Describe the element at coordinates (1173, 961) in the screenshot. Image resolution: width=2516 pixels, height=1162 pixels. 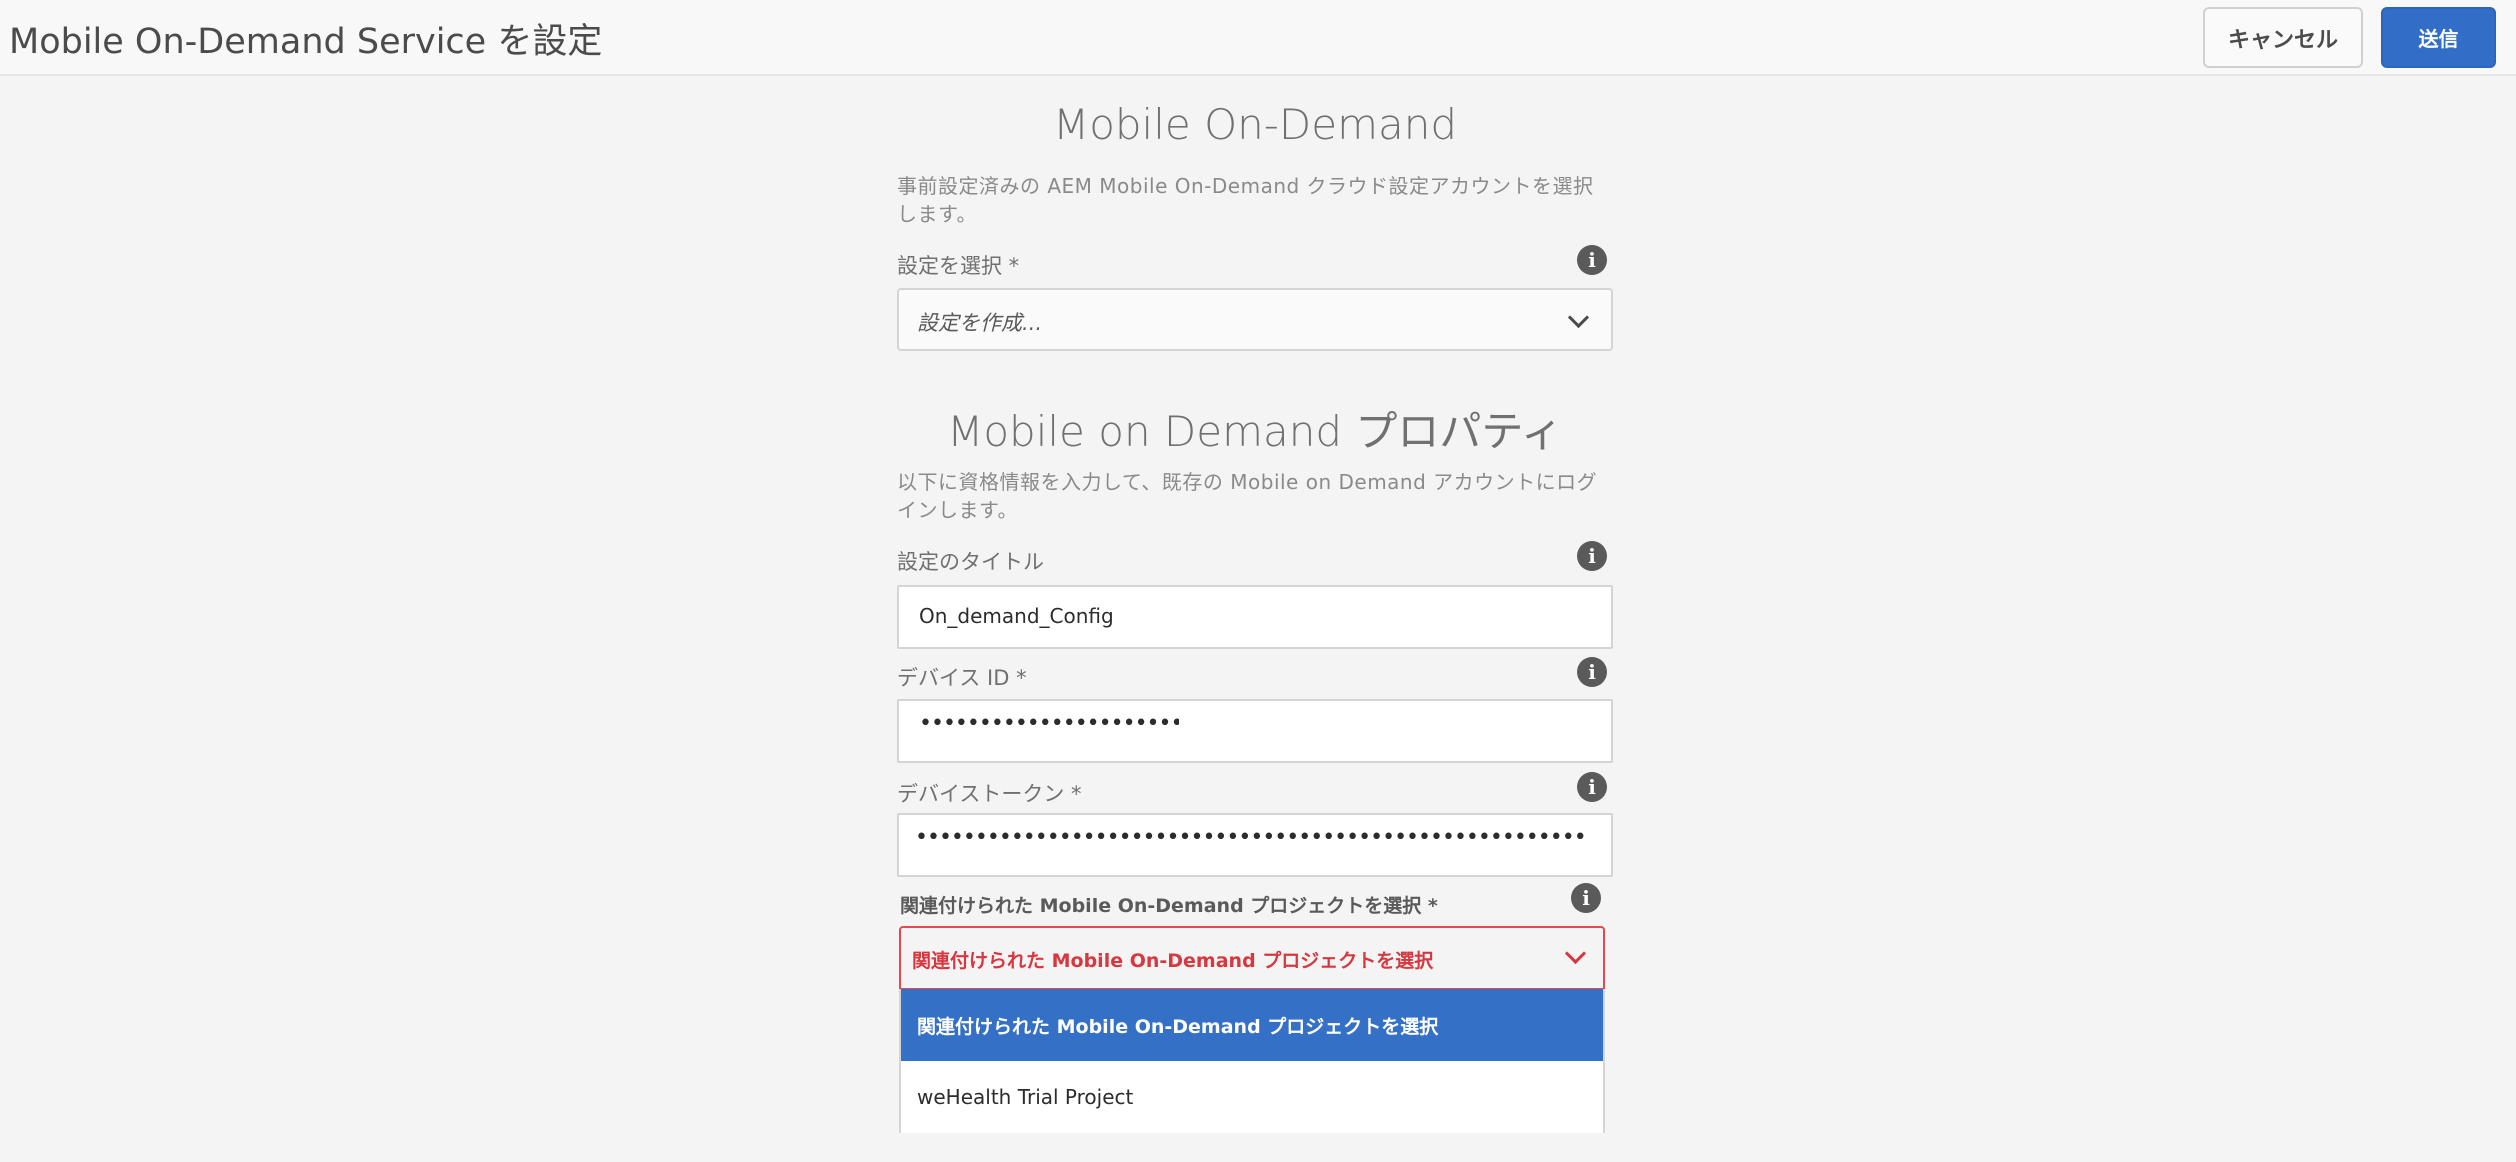
I see `project-select-value: 関連付けられた Mobile On-Demand プロジェクトを選択` at that location.